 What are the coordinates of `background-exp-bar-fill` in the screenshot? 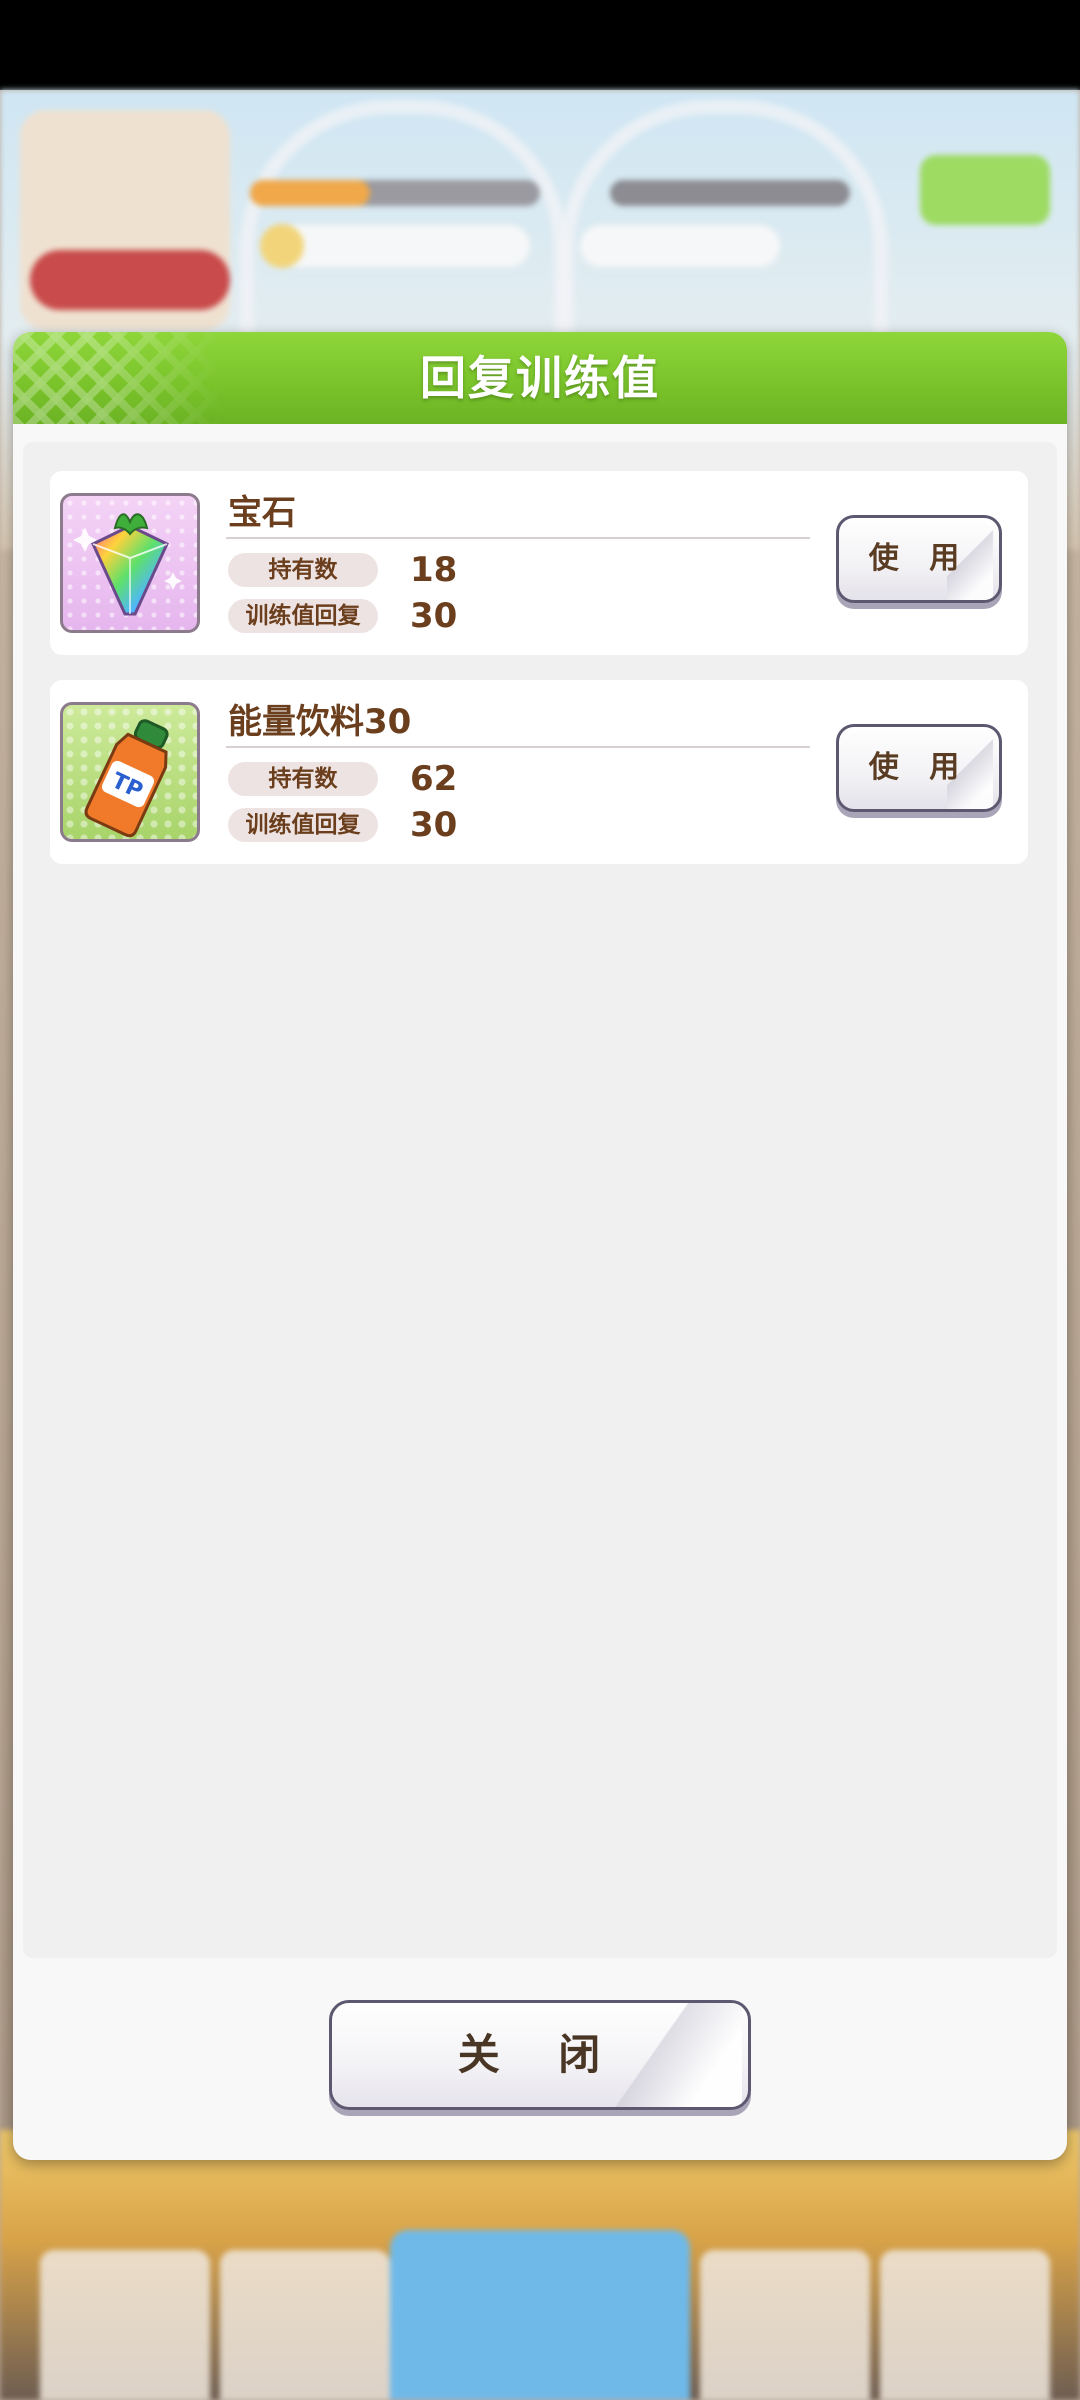 It's located at (310, 193).